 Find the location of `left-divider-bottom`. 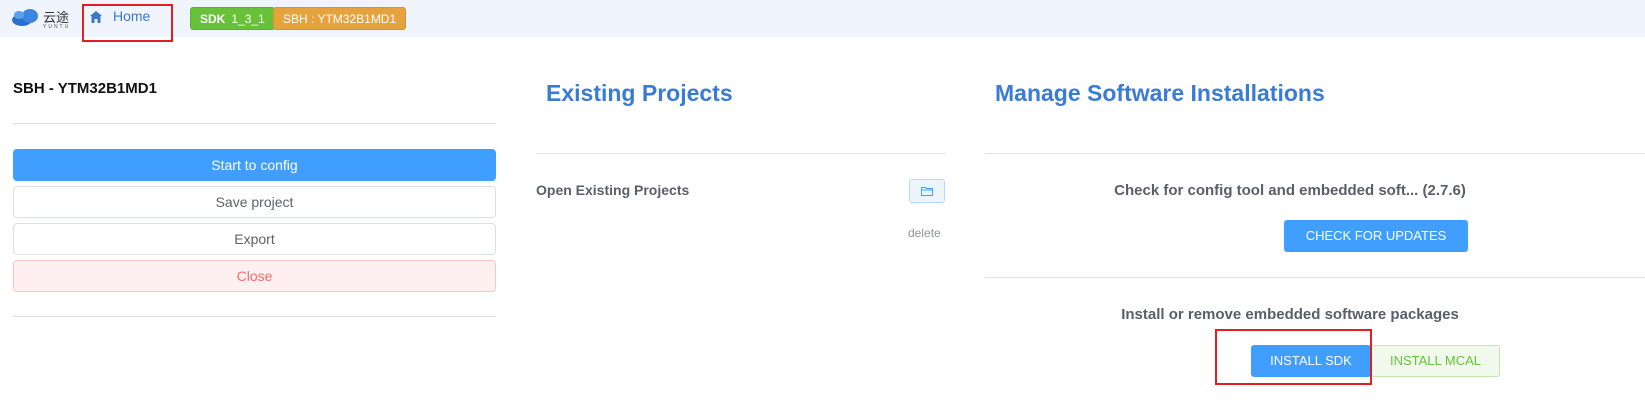

left-divider-bottom is located at coordinates (254, 316).